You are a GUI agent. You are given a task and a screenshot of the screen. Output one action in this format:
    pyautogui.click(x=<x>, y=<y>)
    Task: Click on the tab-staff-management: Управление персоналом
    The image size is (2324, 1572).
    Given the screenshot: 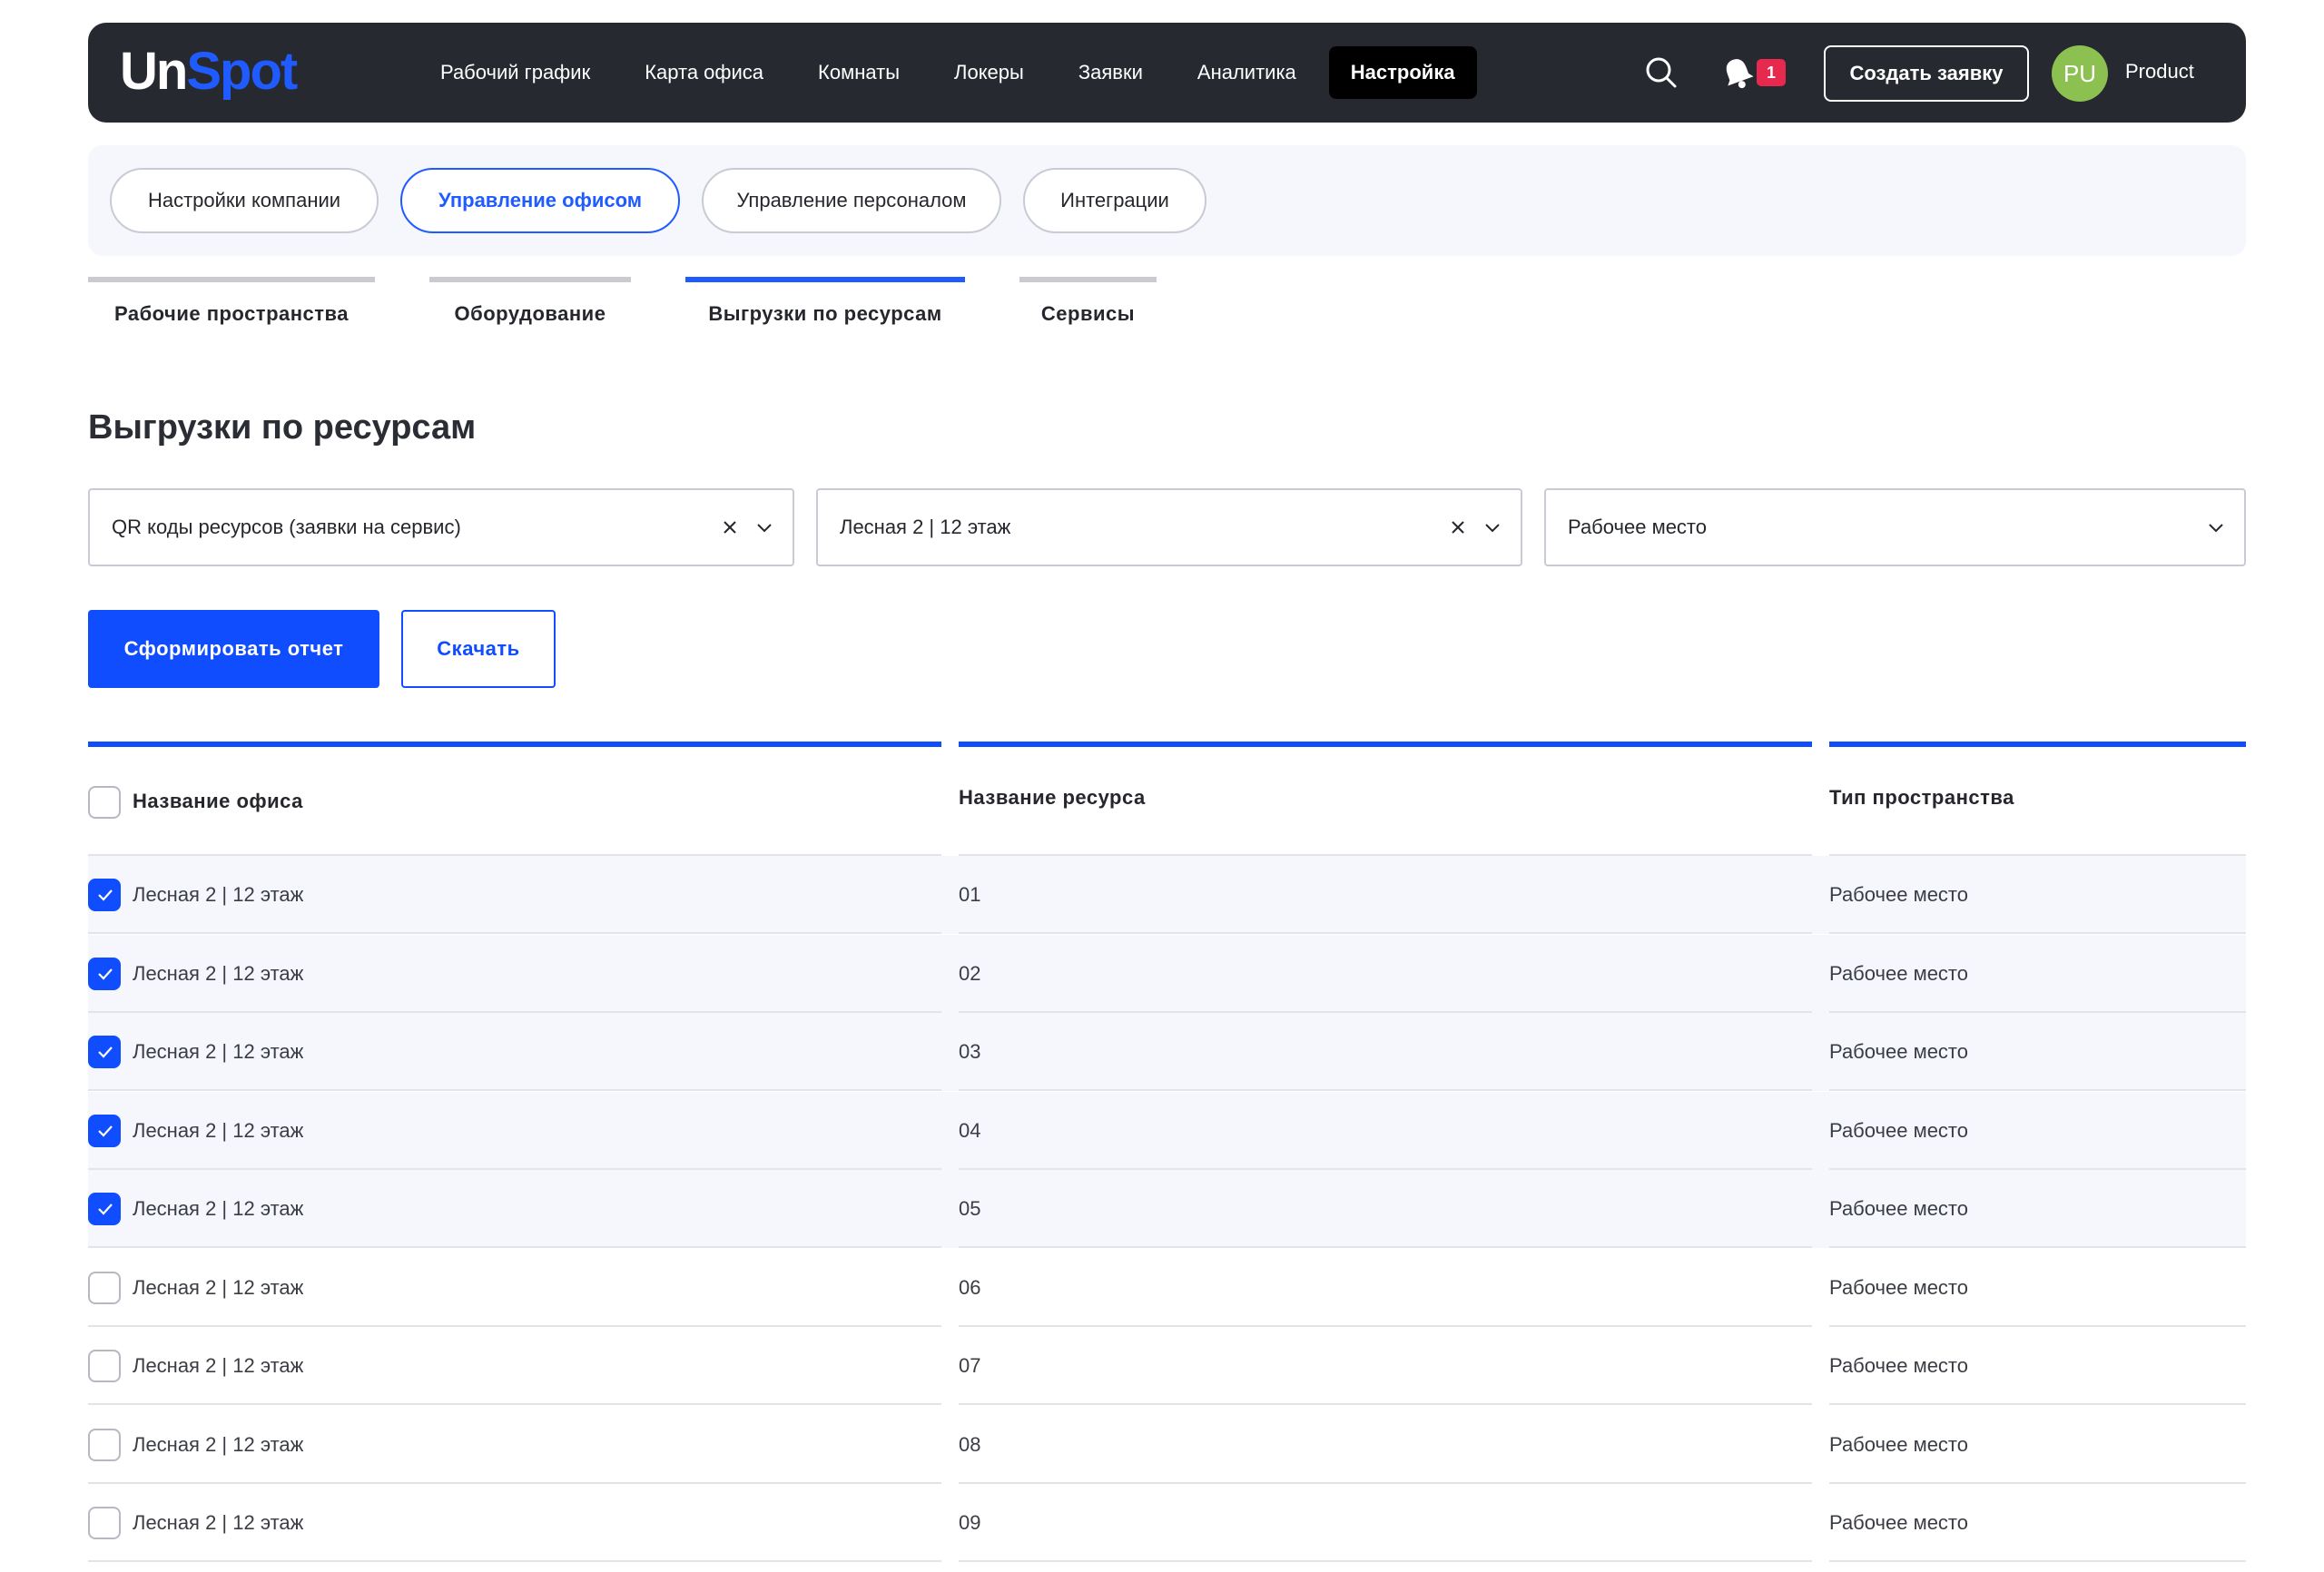 What is the action you would take?
    pyautogui.click(x=851, y=200)
    